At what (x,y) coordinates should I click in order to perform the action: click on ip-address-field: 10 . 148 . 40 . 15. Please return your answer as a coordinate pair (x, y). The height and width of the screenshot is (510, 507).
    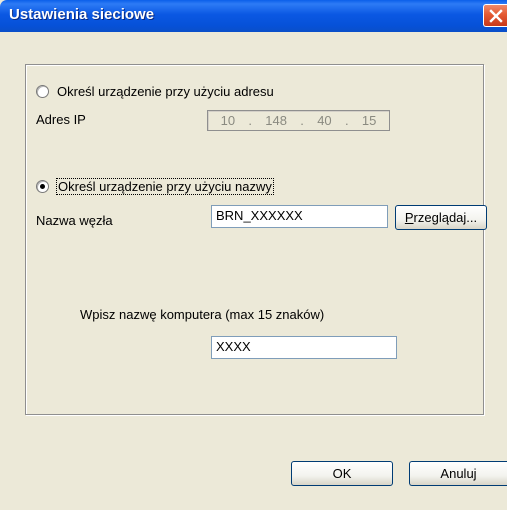
    Looking at the image, I should click on (298, 120).